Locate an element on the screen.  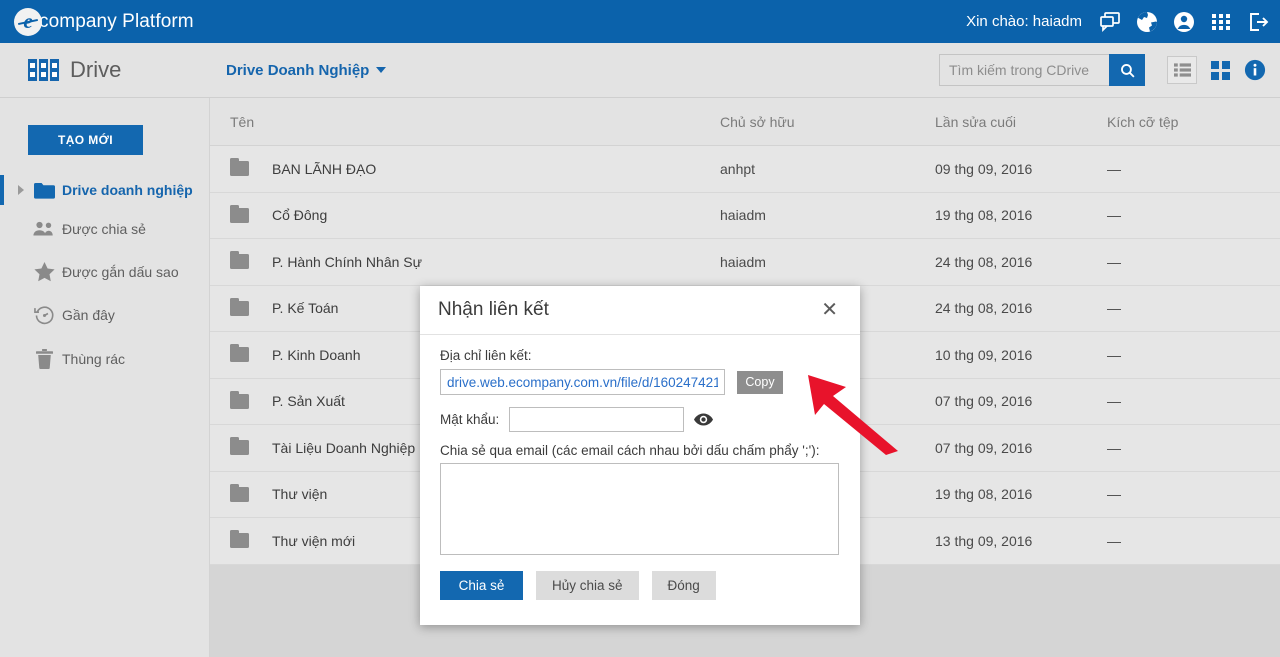
account-icon is located at coordinates (1184, 22).